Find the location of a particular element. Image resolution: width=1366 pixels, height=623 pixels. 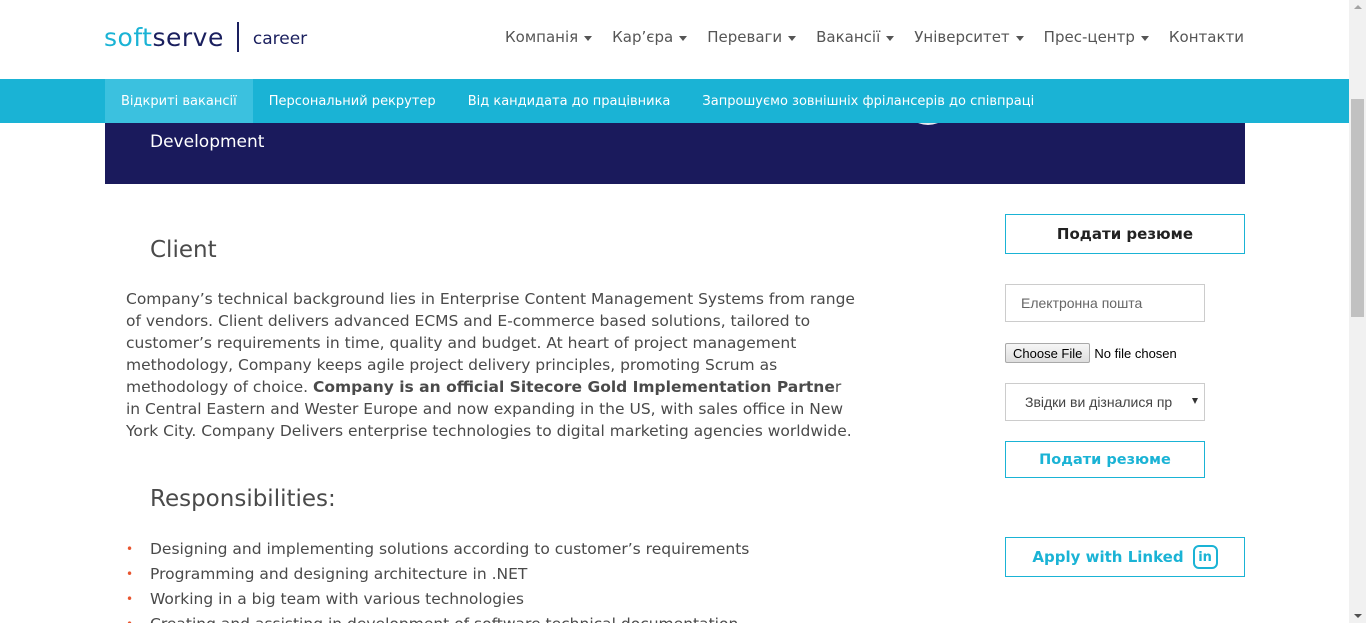

nav-item-university: Університет is located at coordinates (969, 37).